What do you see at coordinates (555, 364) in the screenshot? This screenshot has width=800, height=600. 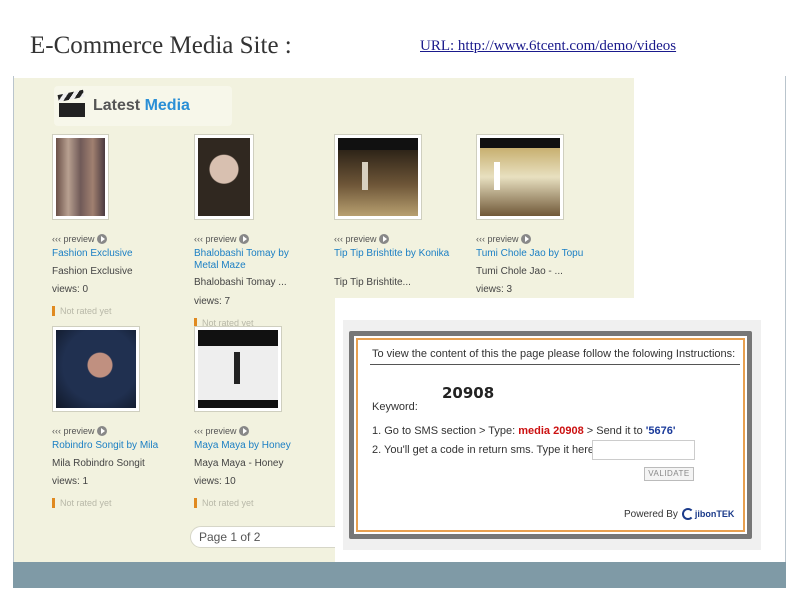 I see `divider` at bounding box center [555, 364].